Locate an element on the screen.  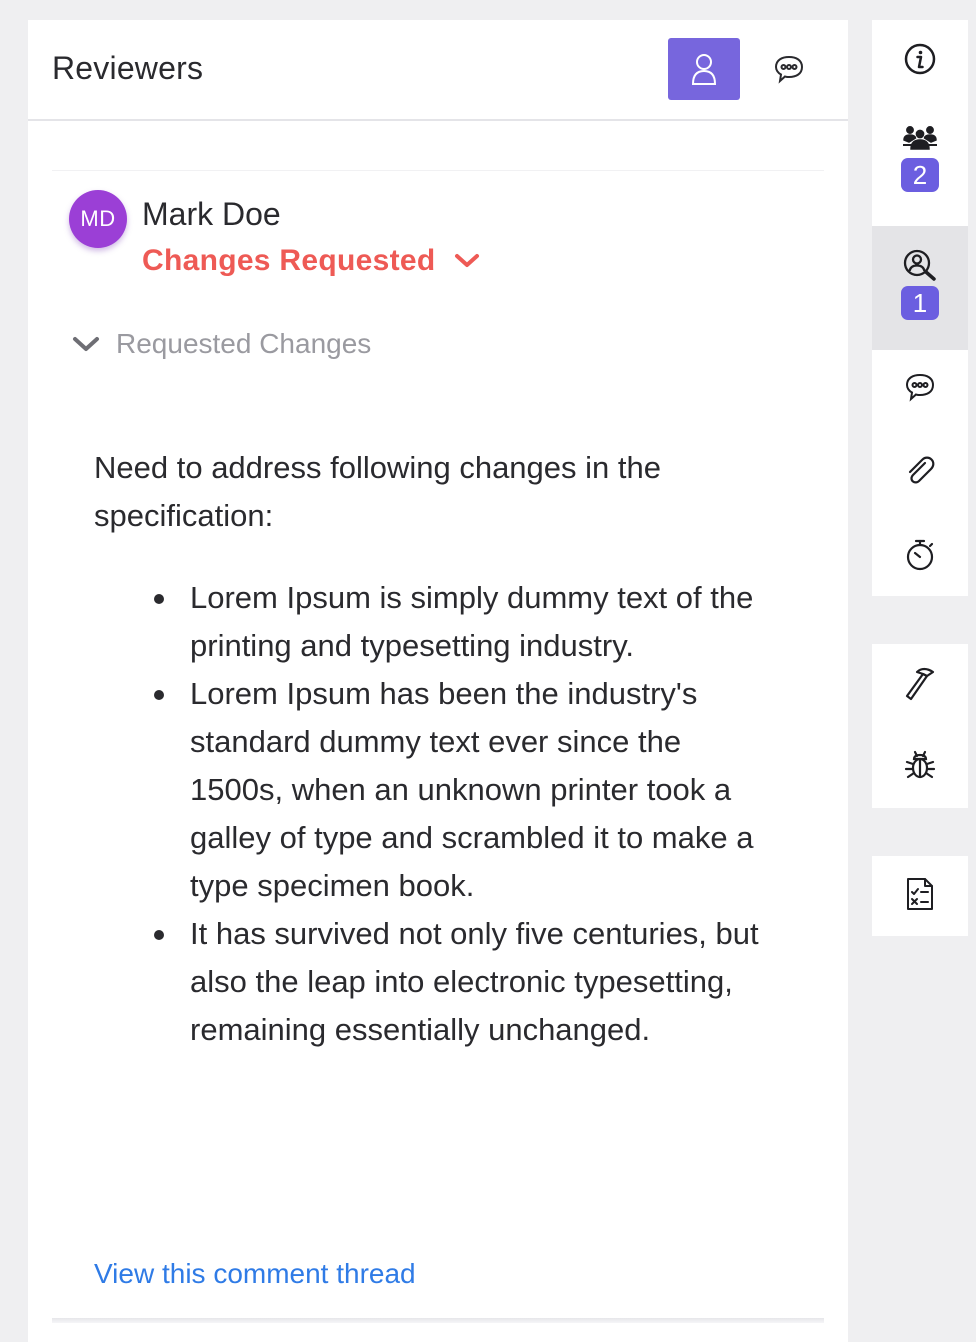
panel-header: Reviewers is located at coordinates (438, 70).